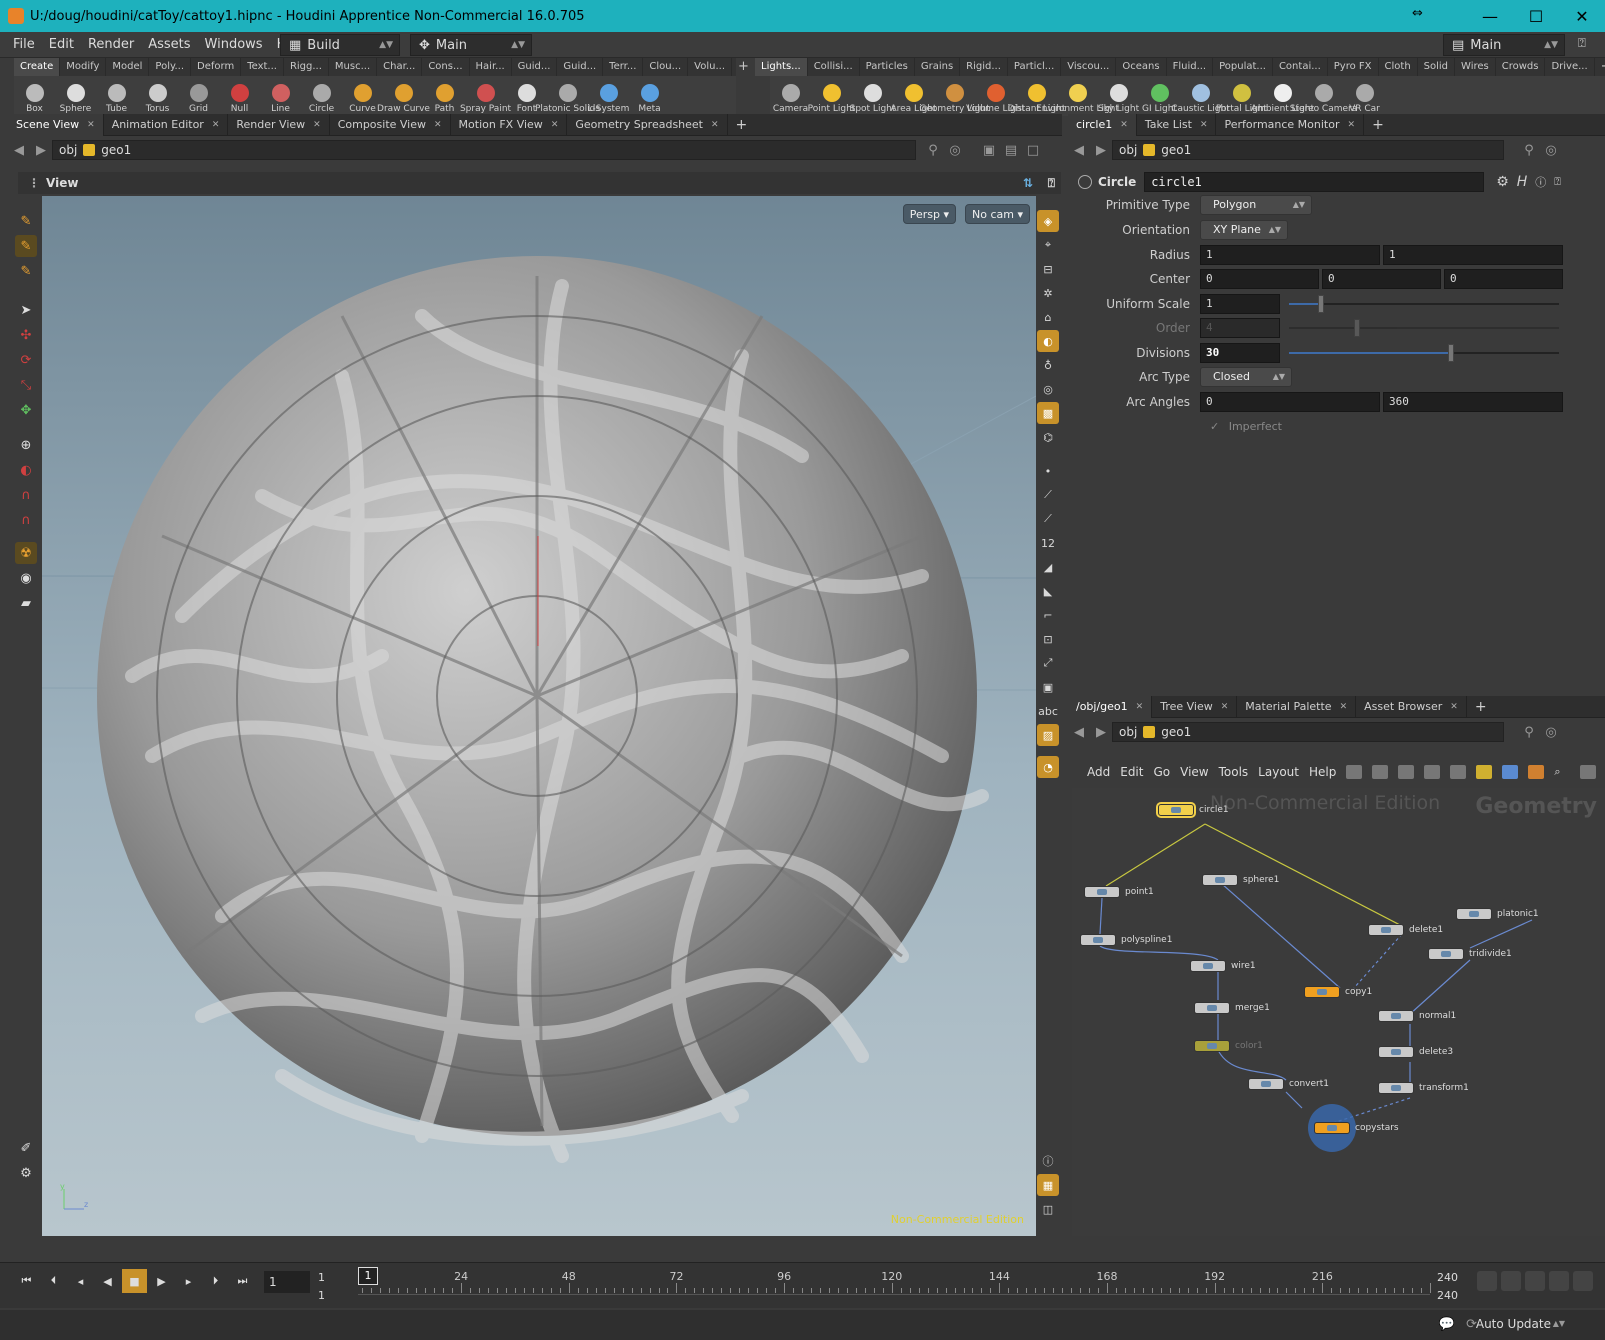 Image resolution: width=1605 pixels, height=1340 pixels. Describe the element at coordinates (1451, 353) in the screenshot. I see `slider-handle` at that location.